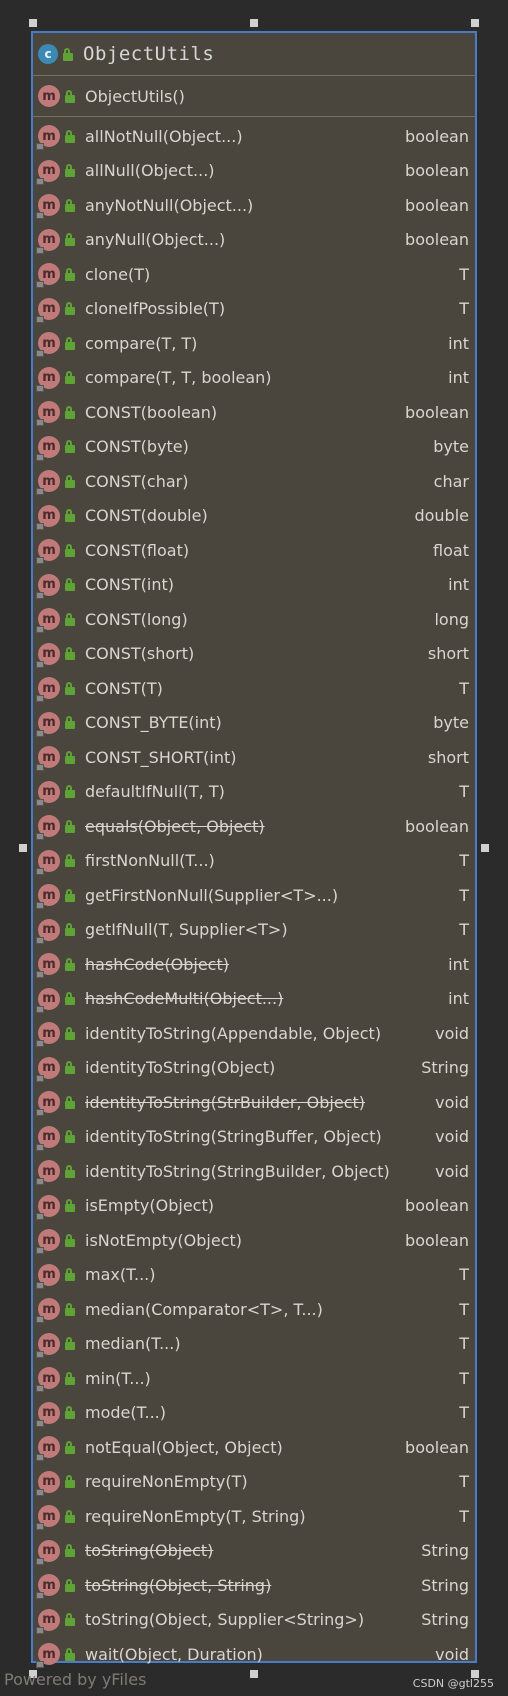  Describe the element at coordinates (254, 136) in the screenshot. I see `method-row: m allNotNull(Object...) boolean` at that location.